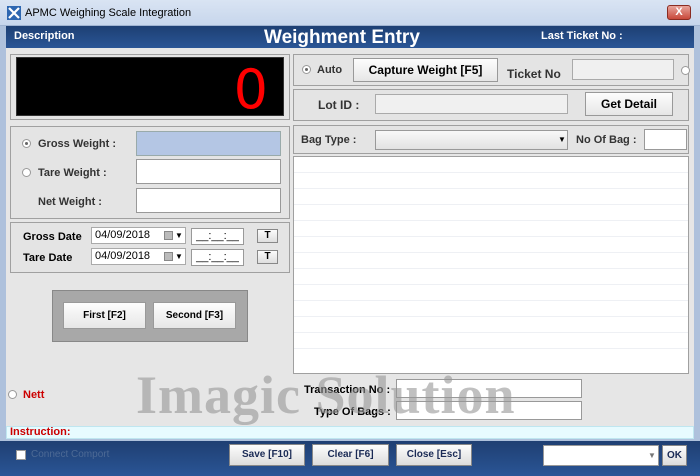  What do you see at coordinates (350, 455) in the screenshot?
I see `clear-button: Clear [F6]` at bounding box center [350, 455].